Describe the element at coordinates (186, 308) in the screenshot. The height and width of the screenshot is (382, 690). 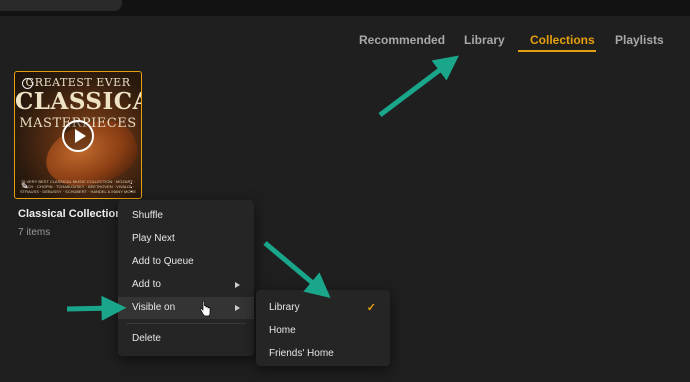
I see `menu-item-visible-on: Visible on` at that location.